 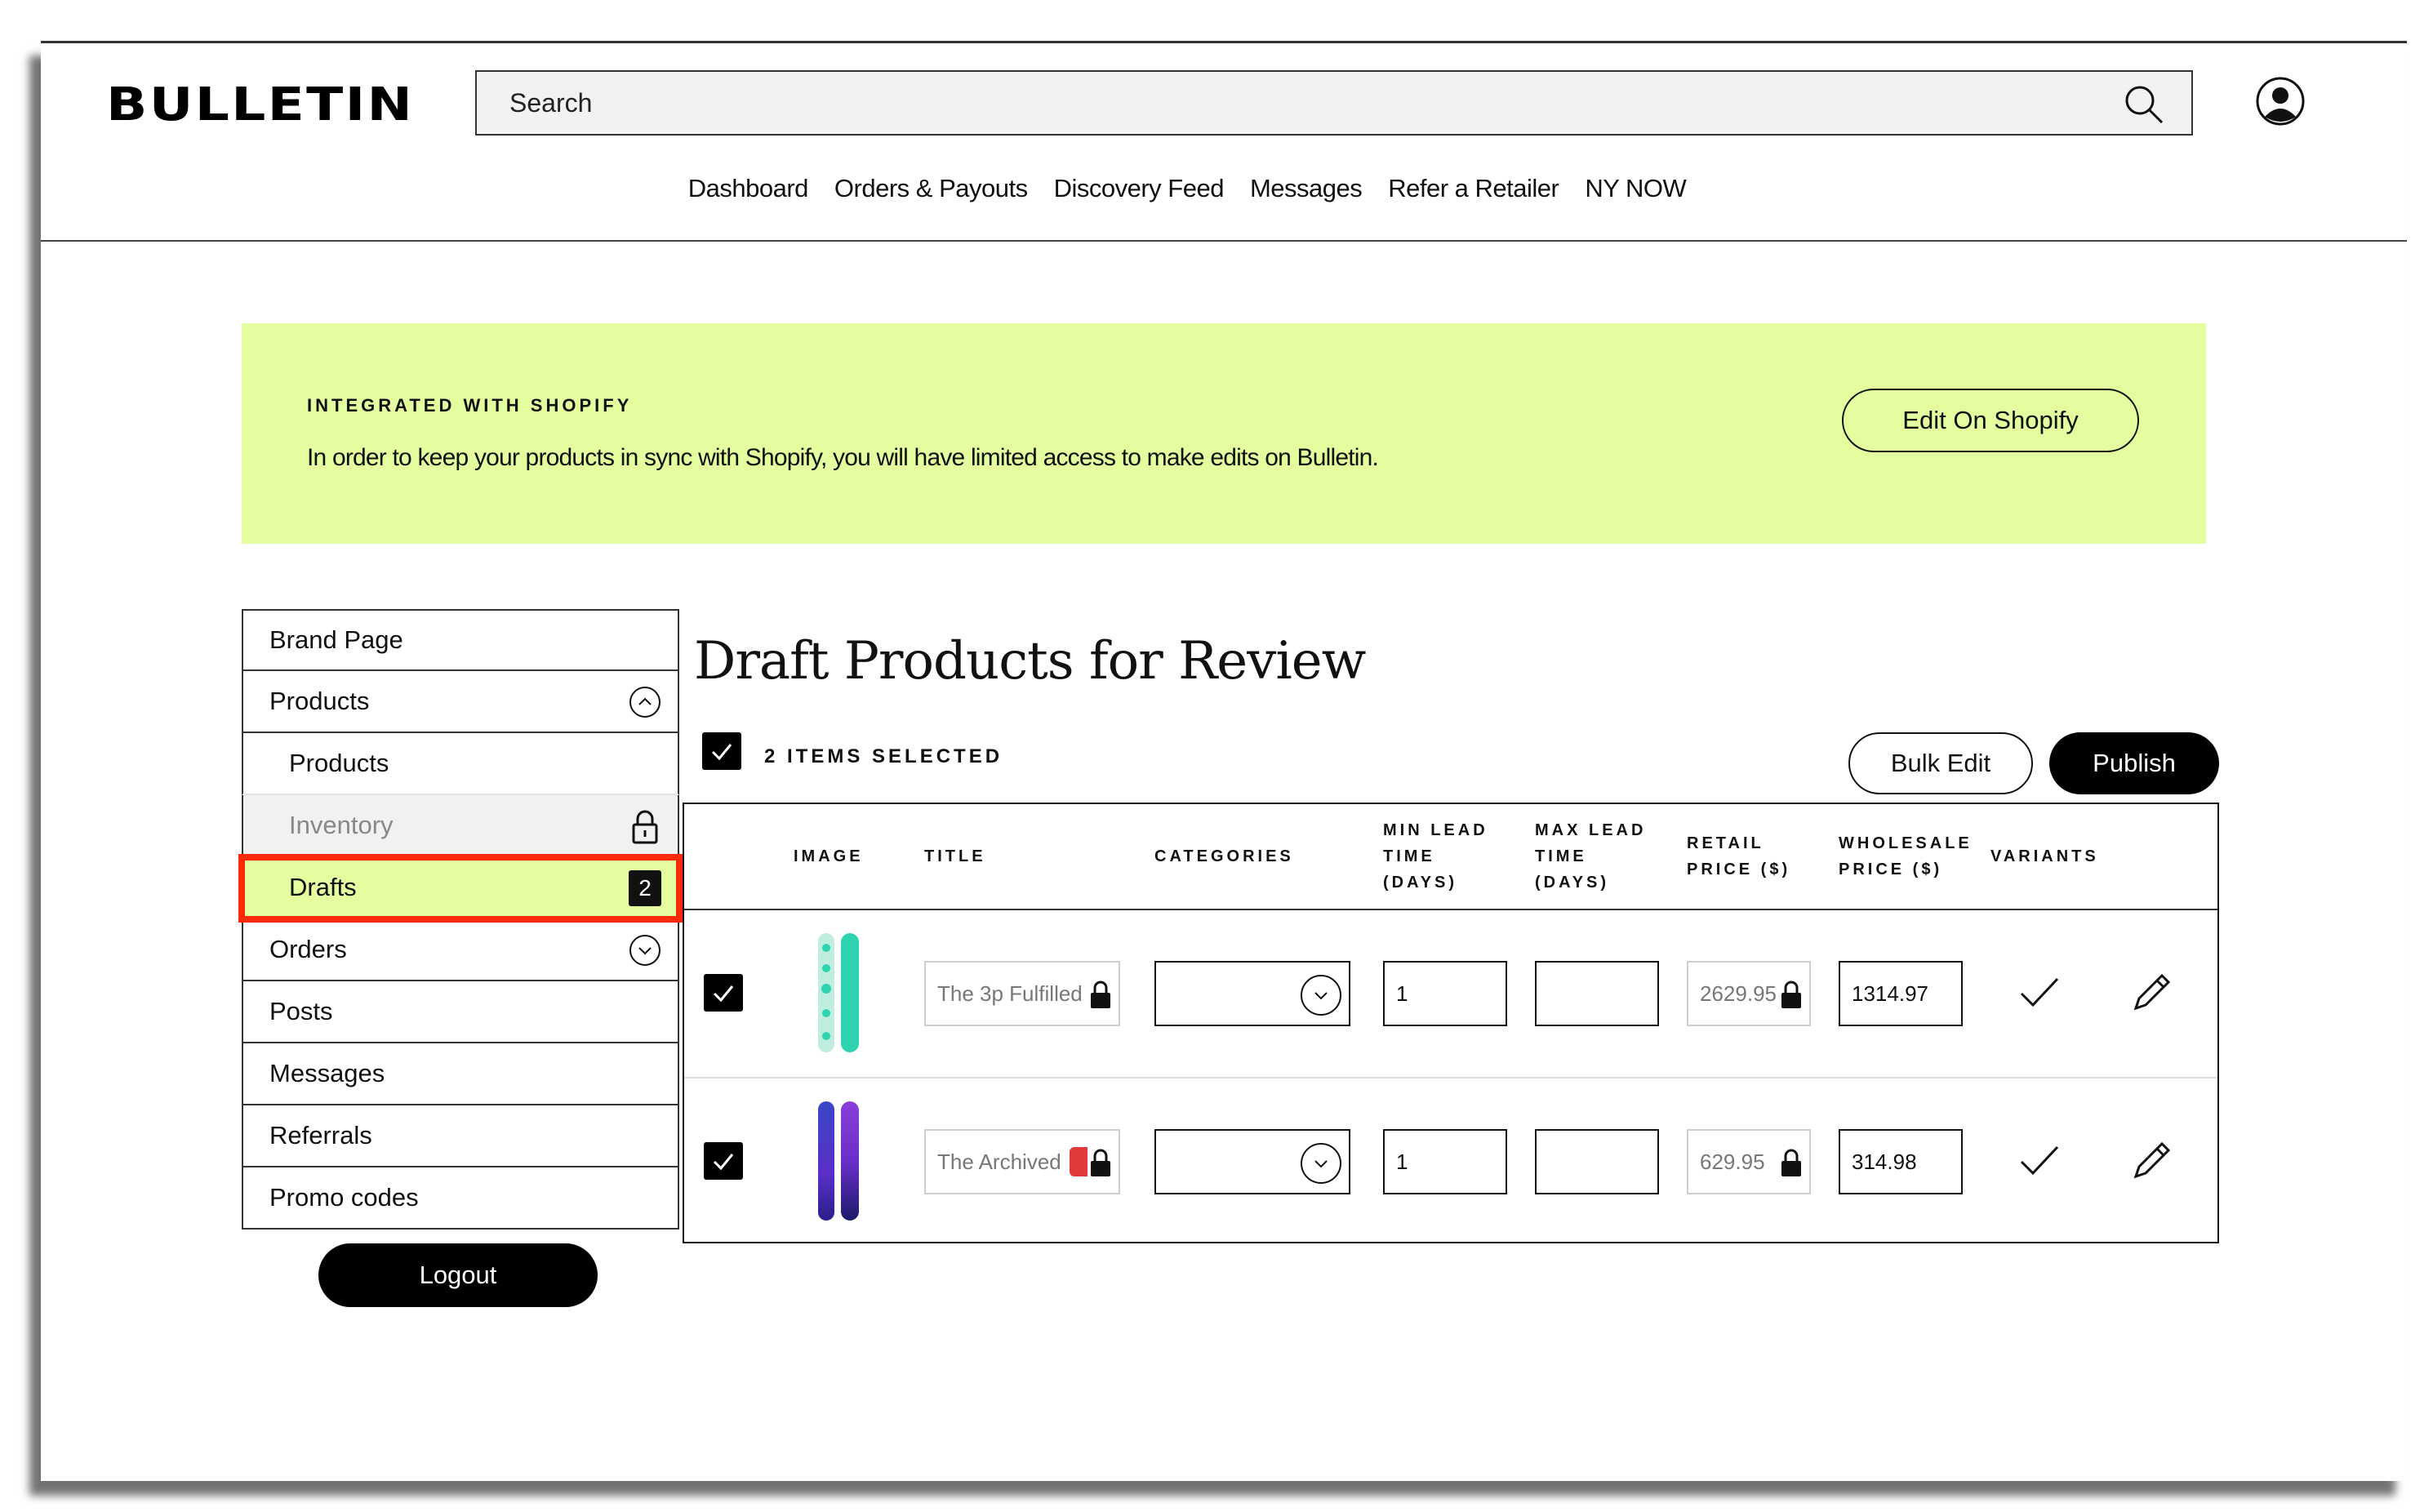 I want to click on nav-orders-payouts: Orders & Payouts, so click(x=931, y=189).